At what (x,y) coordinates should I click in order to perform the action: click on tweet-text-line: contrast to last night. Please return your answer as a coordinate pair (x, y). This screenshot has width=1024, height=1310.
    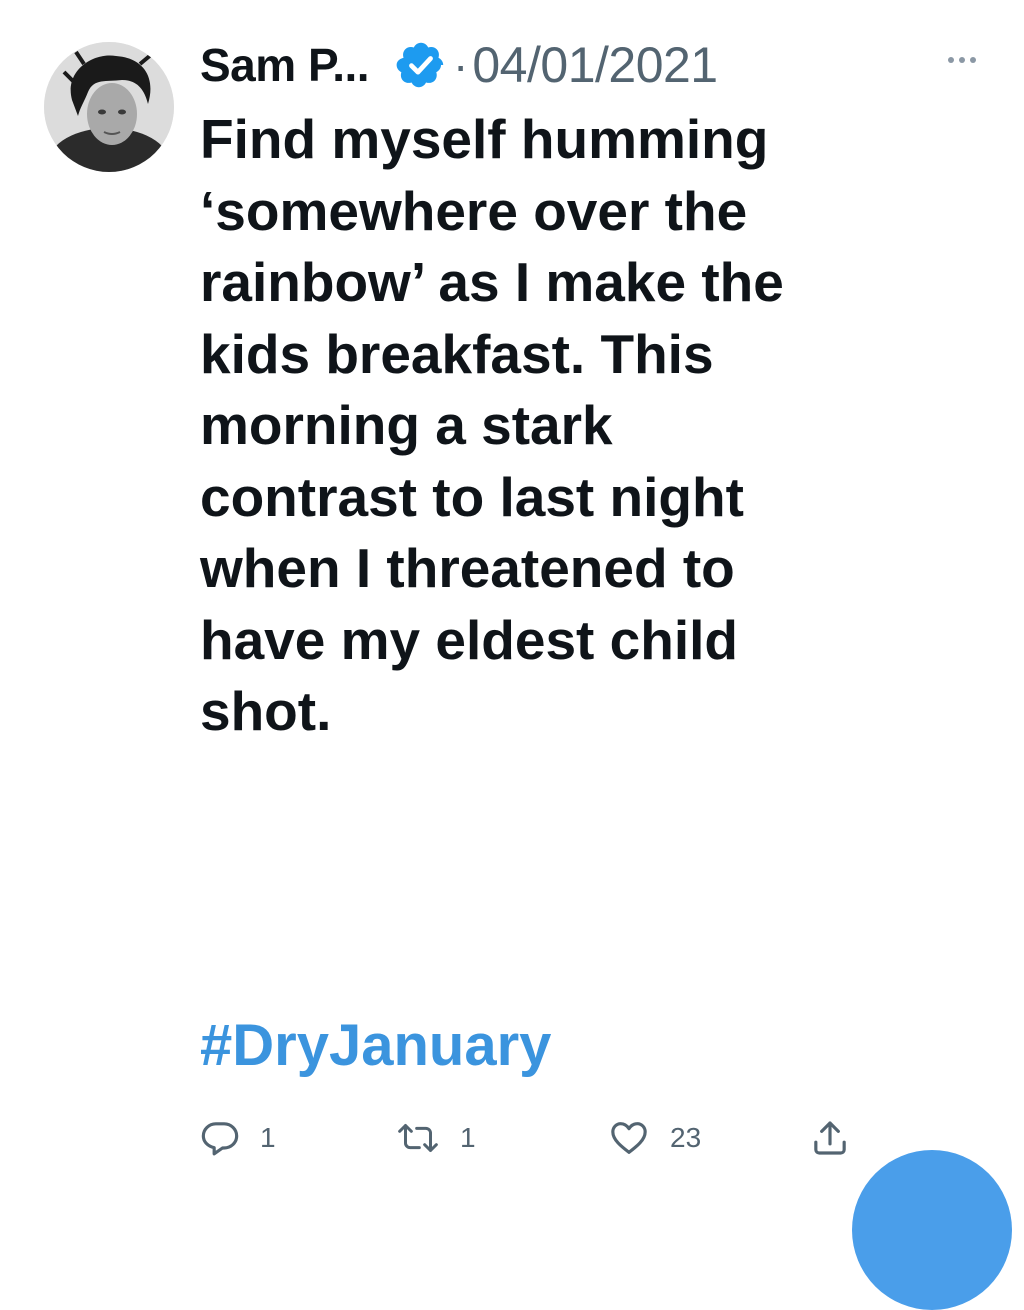
    Looking at the image, I should click on (472, 496).